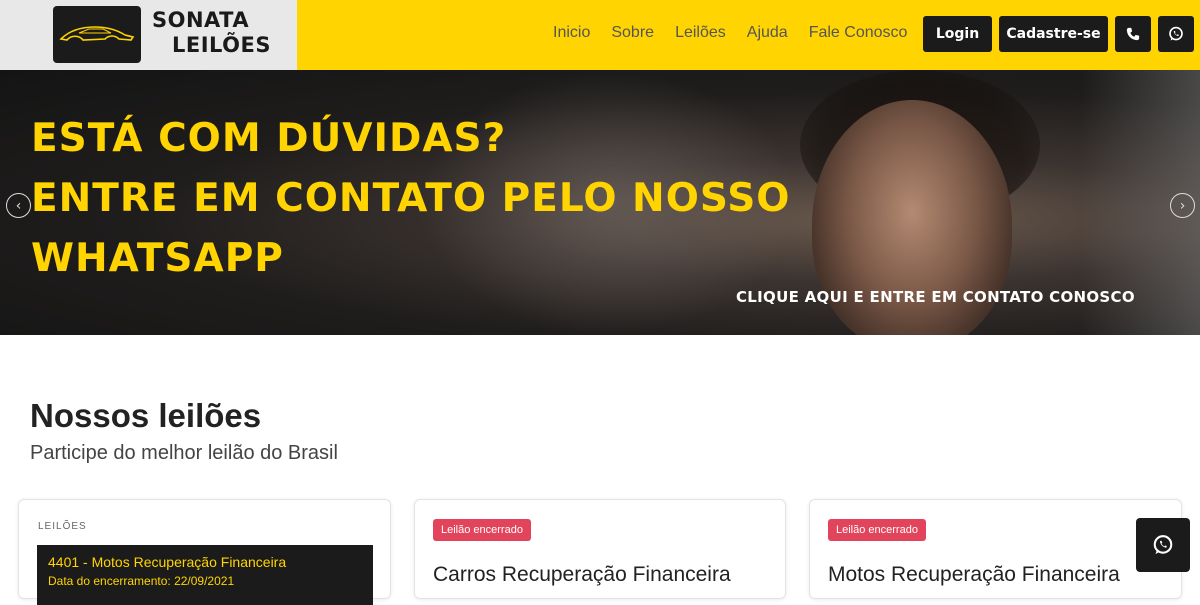  I want to click on section-subtitle: Participe do melhor leilão do Brasil, so click(184, 453).